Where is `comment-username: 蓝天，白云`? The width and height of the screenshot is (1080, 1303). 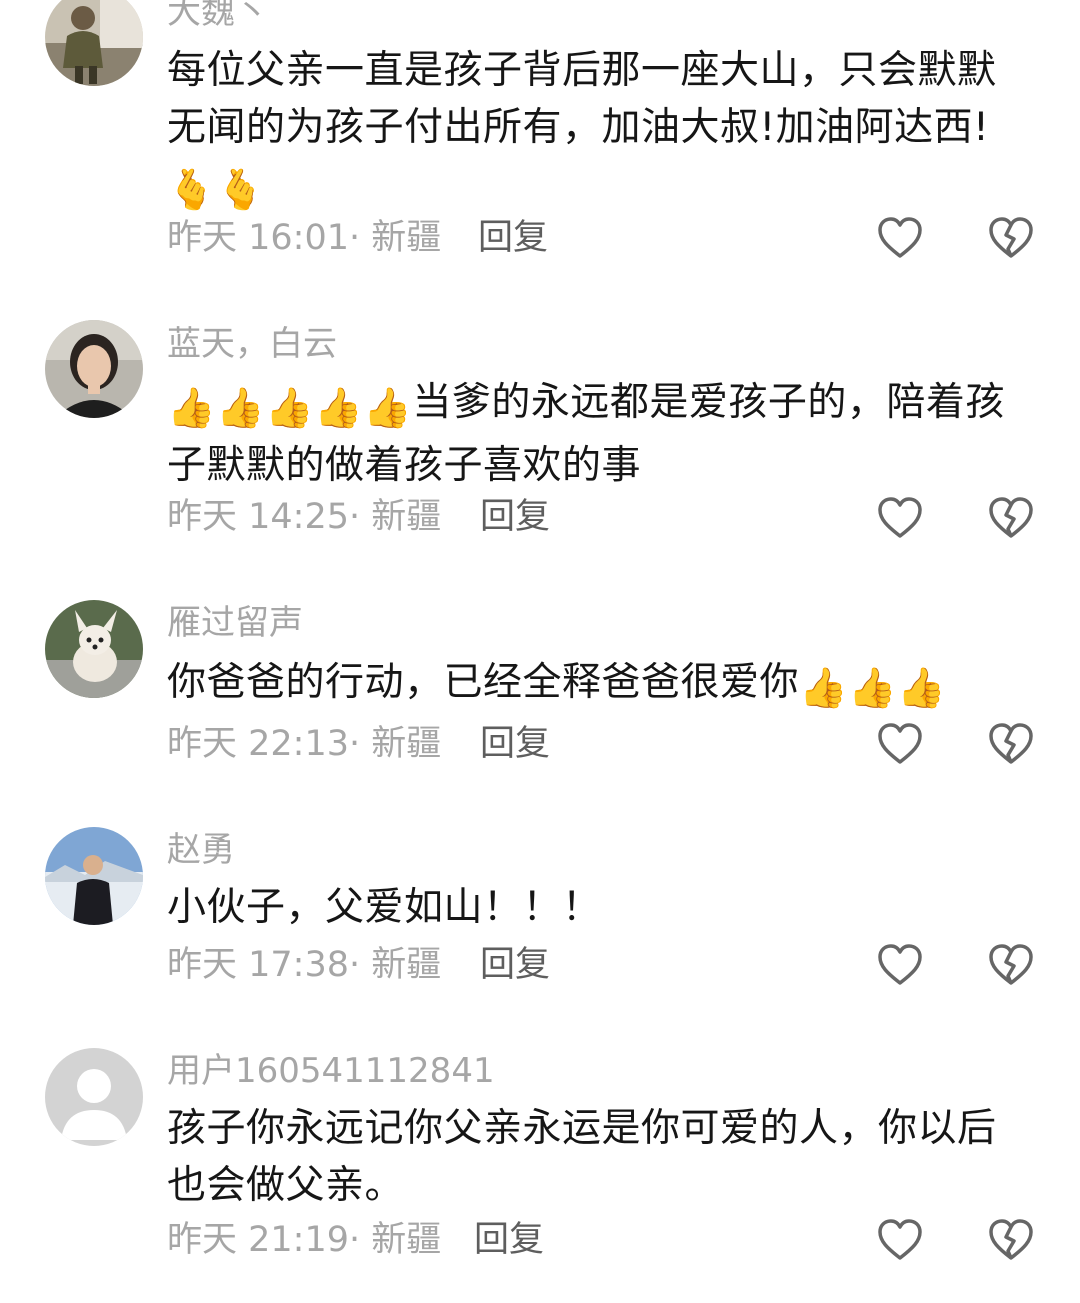 comment-username: 蓝天，白云 is located at coordinates (252, 344).